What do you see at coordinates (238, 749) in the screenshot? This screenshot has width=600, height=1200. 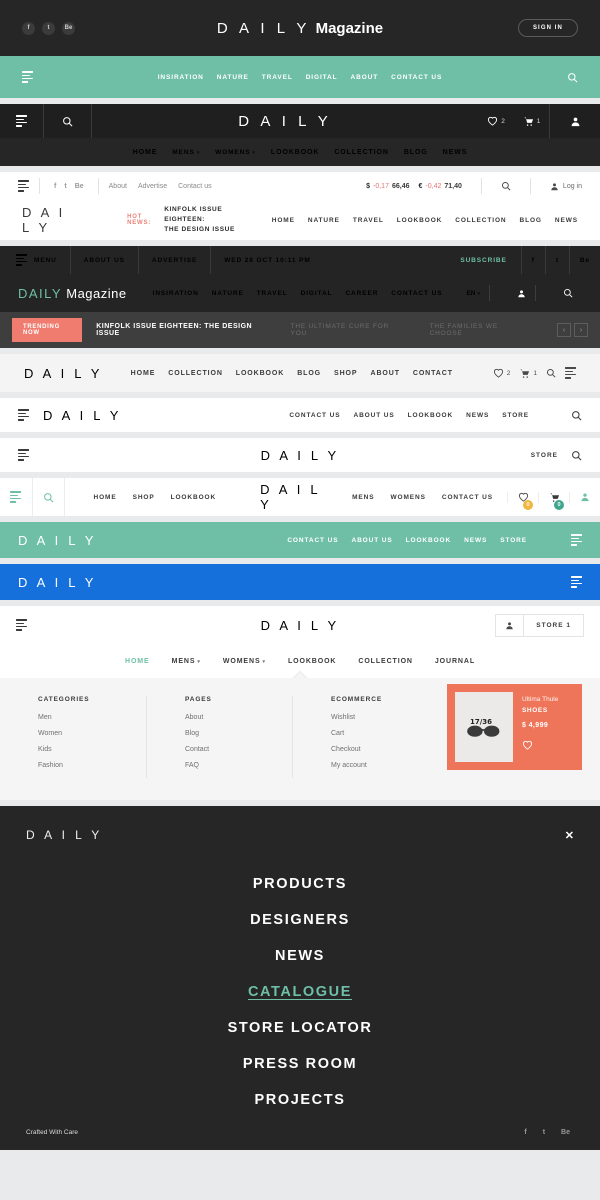 I see `list-item: Contact` at bounding box center [238, 749].